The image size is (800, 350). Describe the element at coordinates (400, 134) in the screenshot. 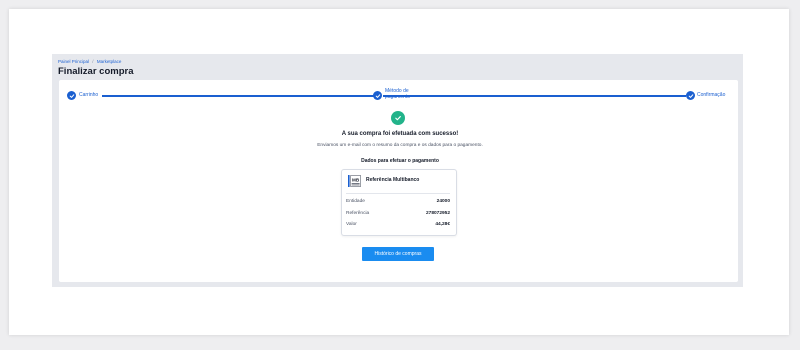

I see `success-title: A sua compra foi efetuada com sucesso!` at that location.